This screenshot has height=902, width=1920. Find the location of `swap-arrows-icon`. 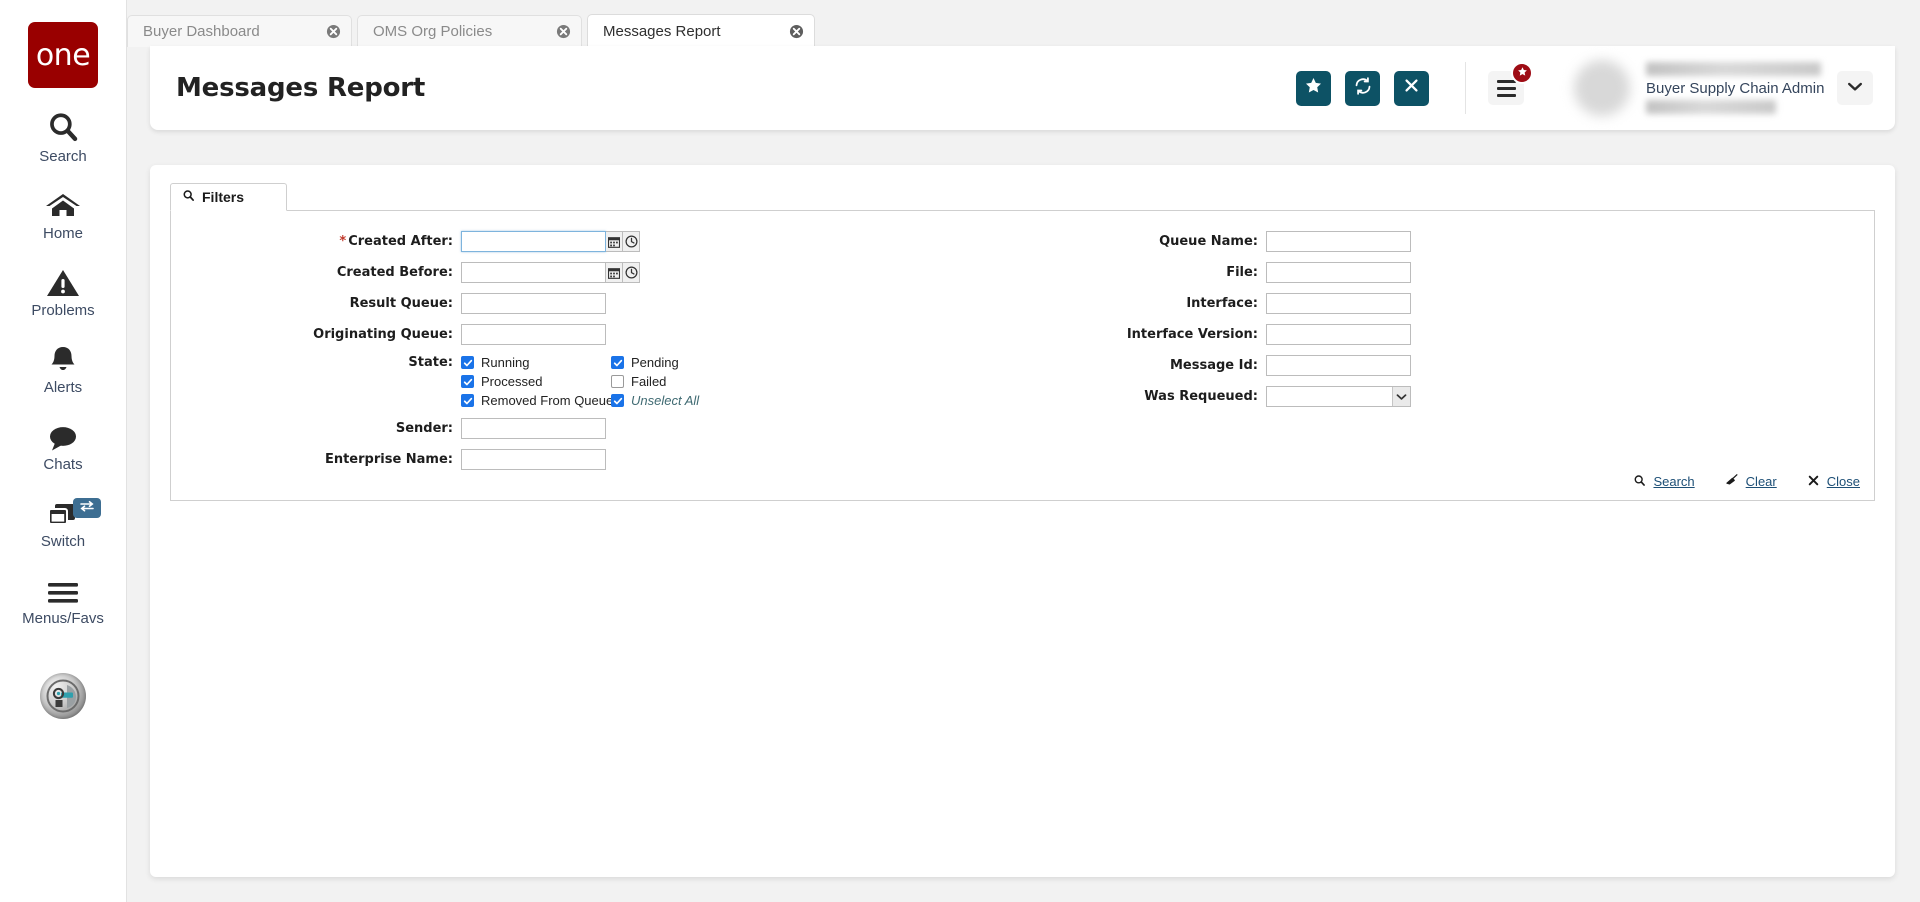

swap-arrows-icon is located at coordinates (87, 508).